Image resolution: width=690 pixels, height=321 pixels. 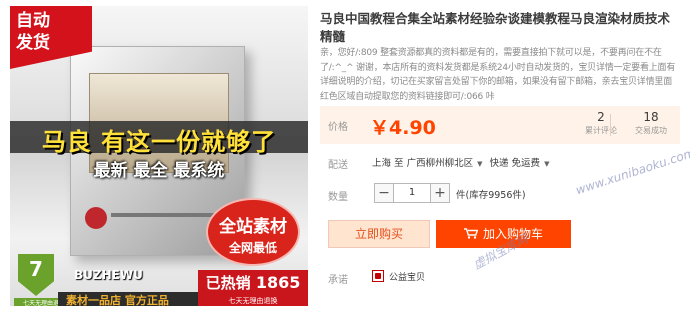 I want to click on image-subline: 最新 最全 最系统, so click(x=159, y=171).